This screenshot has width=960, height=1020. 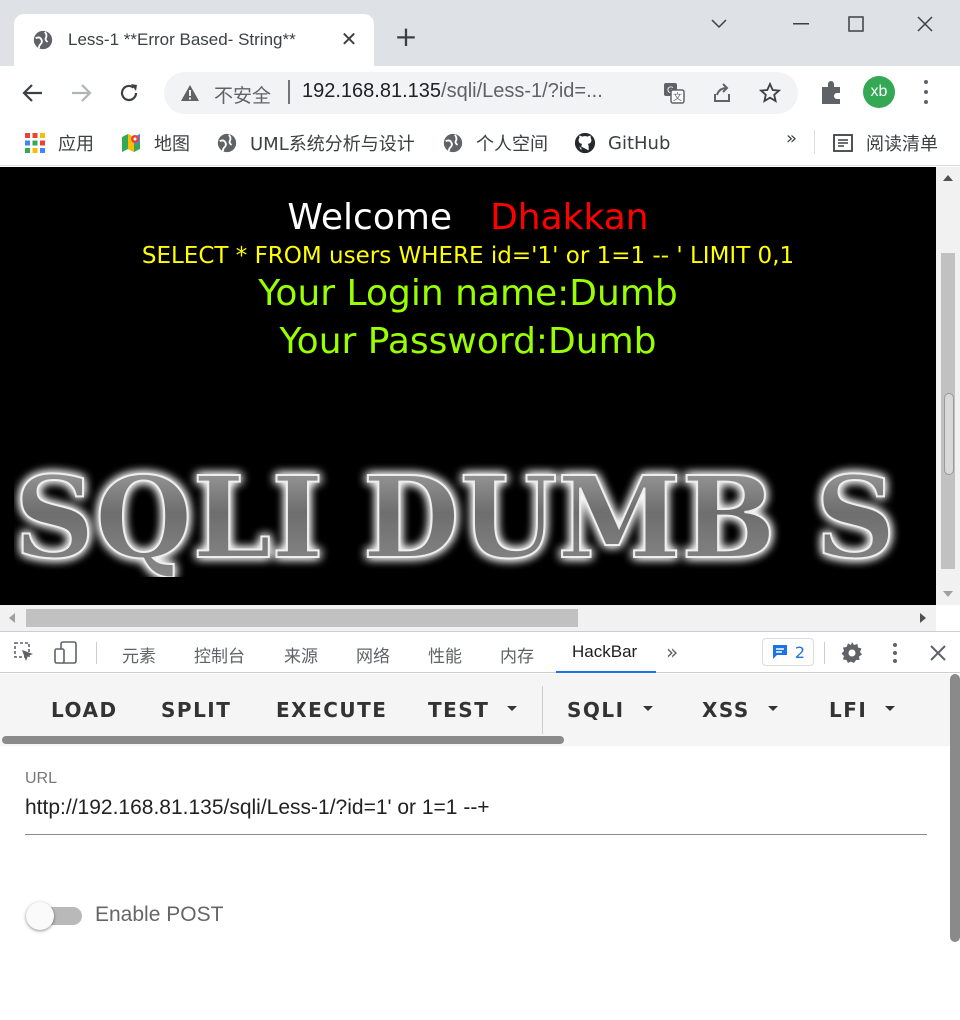 What do you see at coordinates (372, 91) in the screenshot?
I see `url-host: 192.168.81.135` at bounding box center [372, 91].